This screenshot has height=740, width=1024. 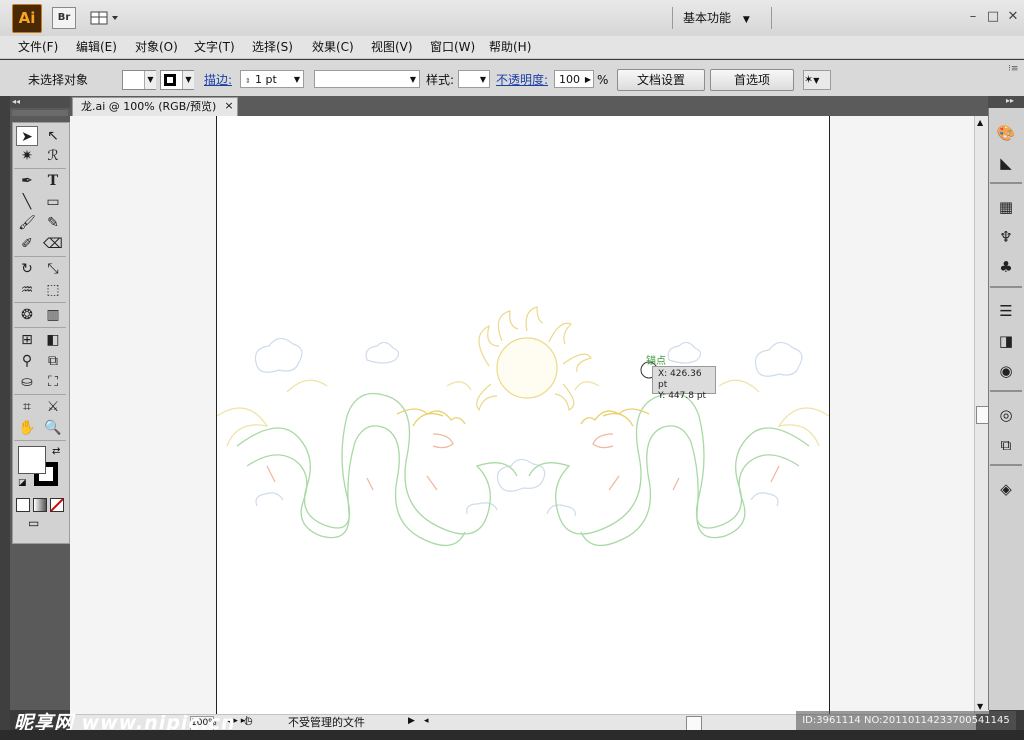 What do you see at coordinates (27, 244) in the screenshot?
I see `blob-brush-tool-icon: ✐` at bounding box center [27, 244].